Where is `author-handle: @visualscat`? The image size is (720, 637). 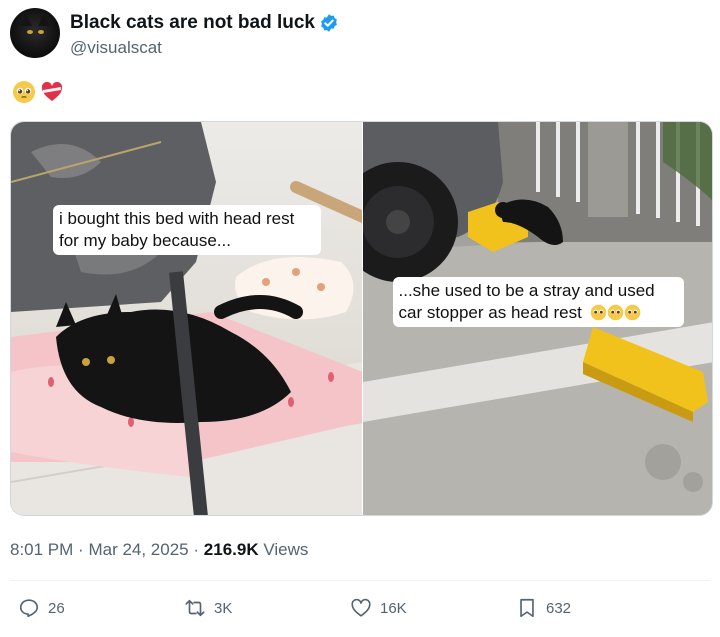 author-handle: @visualscat is located at coordinates (204, 48).